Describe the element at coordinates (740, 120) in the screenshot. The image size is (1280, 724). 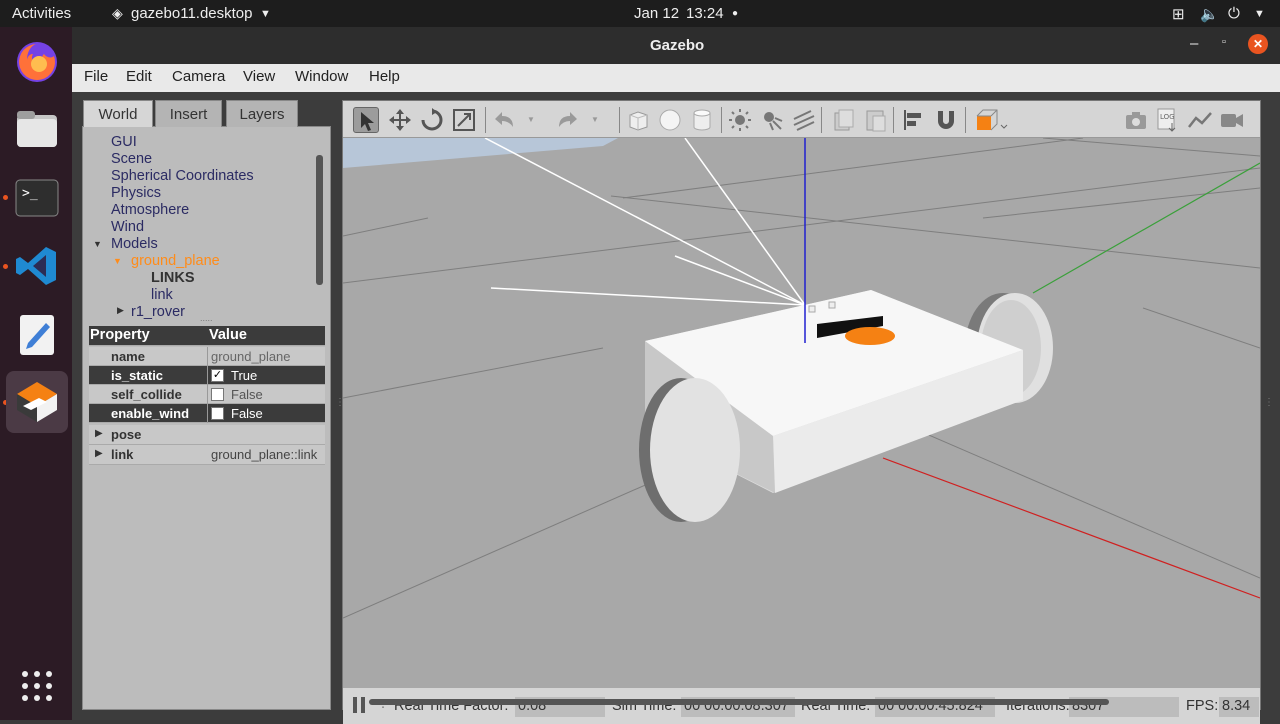
I see `pointlight-icon` at that location.